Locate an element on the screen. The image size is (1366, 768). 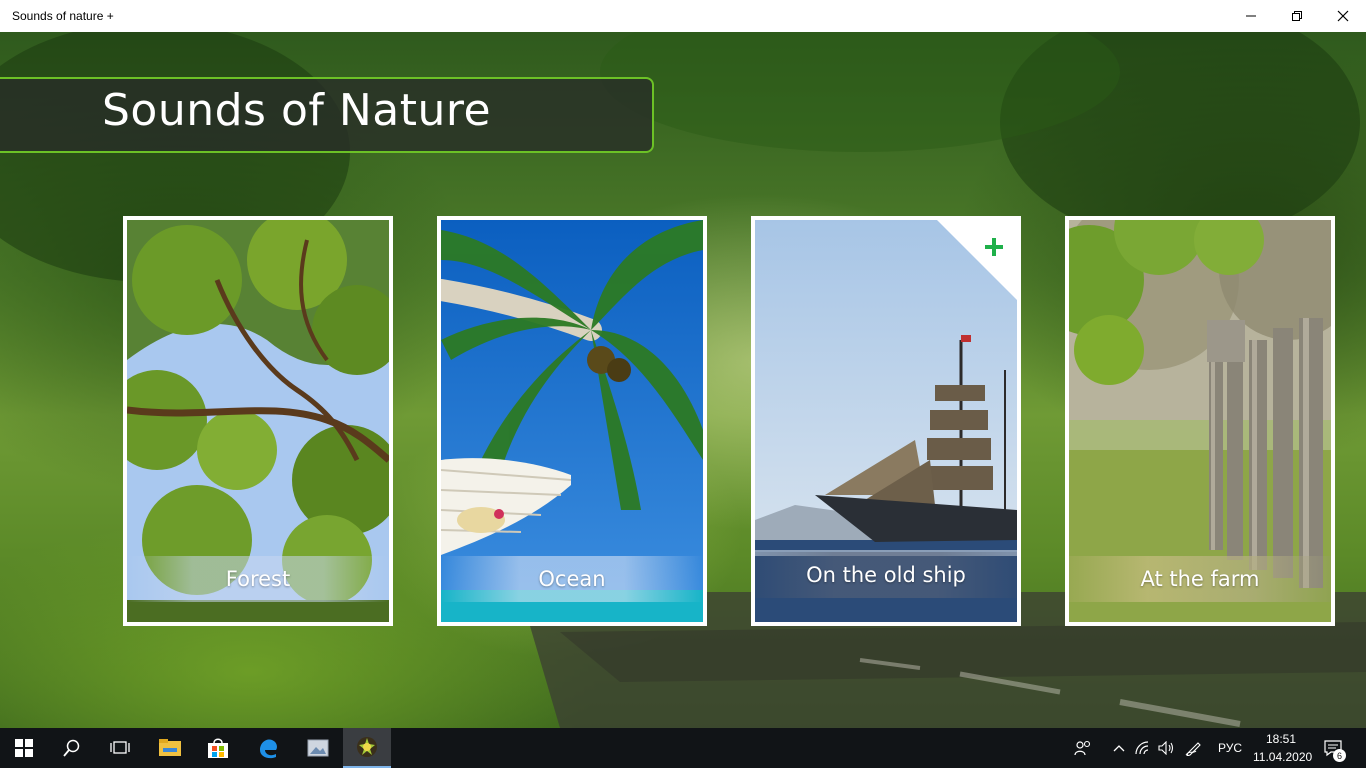
show-hidden-icons-button is located at coordinates (1119, 748).